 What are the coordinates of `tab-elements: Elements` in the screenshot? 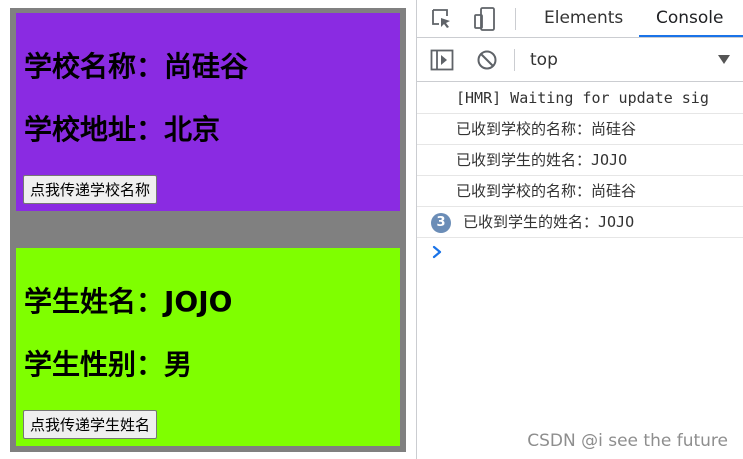 It's located at (583, 18).